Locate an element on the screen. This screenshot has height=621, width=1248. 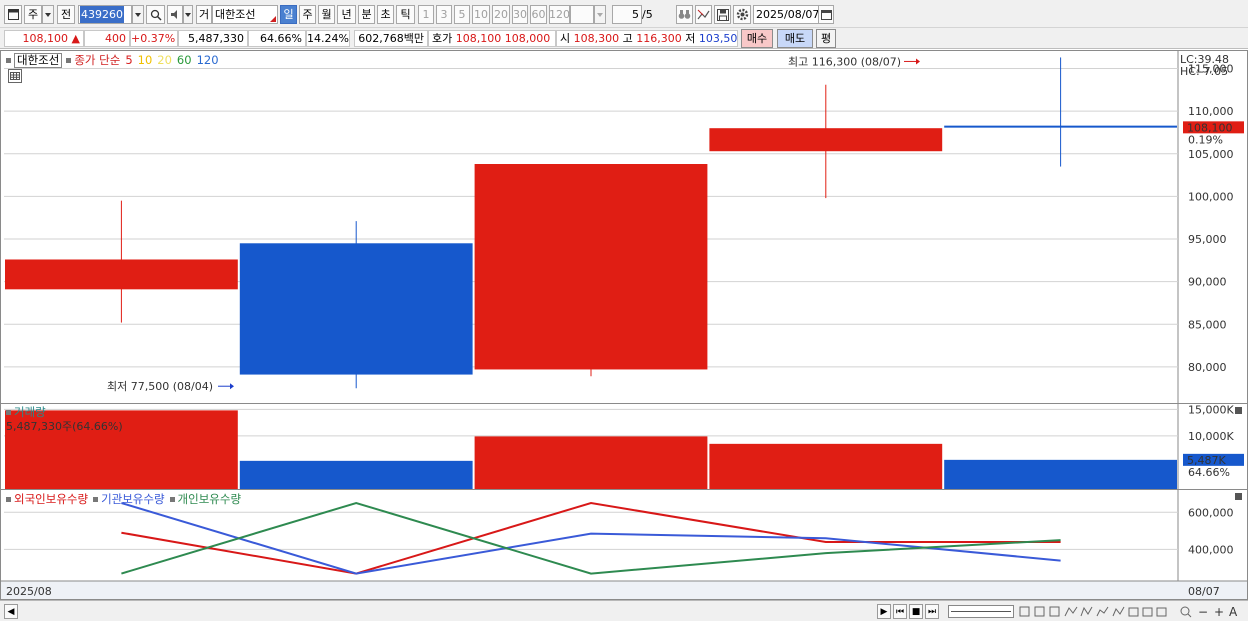
bottom-scrollbar: ◀ ▶ ⏮ ■ ⏭ − + A is located at coordinates (624, 610).